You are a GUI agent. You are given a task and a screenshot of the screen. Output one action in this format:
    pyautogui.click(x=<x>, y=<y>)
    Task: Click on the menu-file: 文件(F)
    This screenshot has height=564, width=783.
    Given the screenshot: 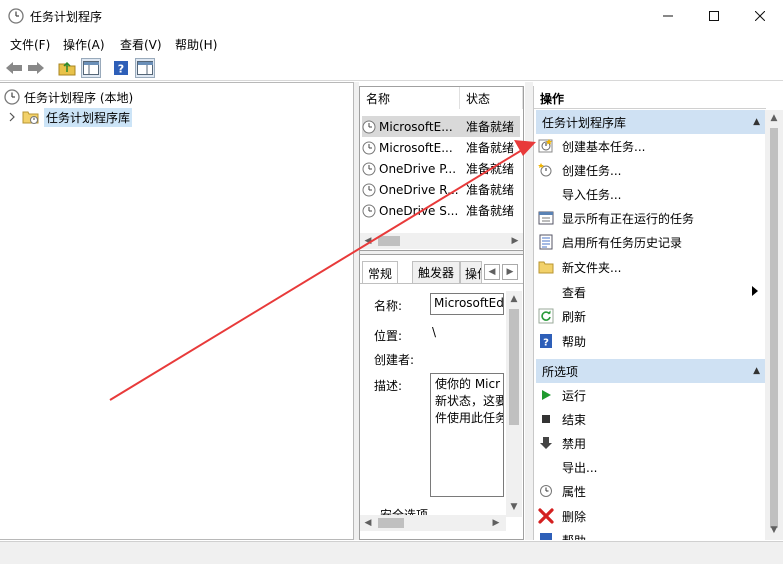 What is the action you would take?
    pyautogui.click(x=30, y=44)
    